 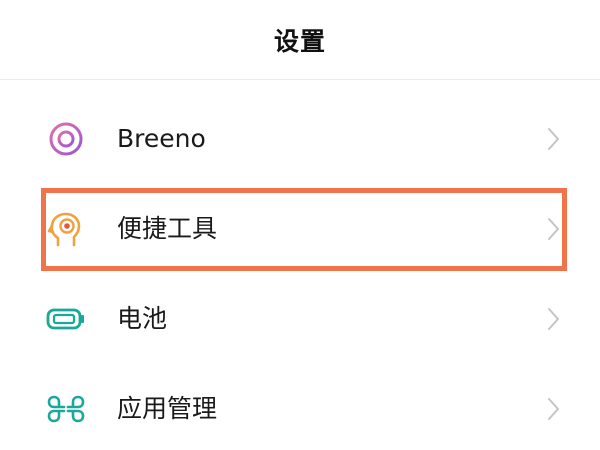 I want to click on battery-icon, so click(x=66, y=319).